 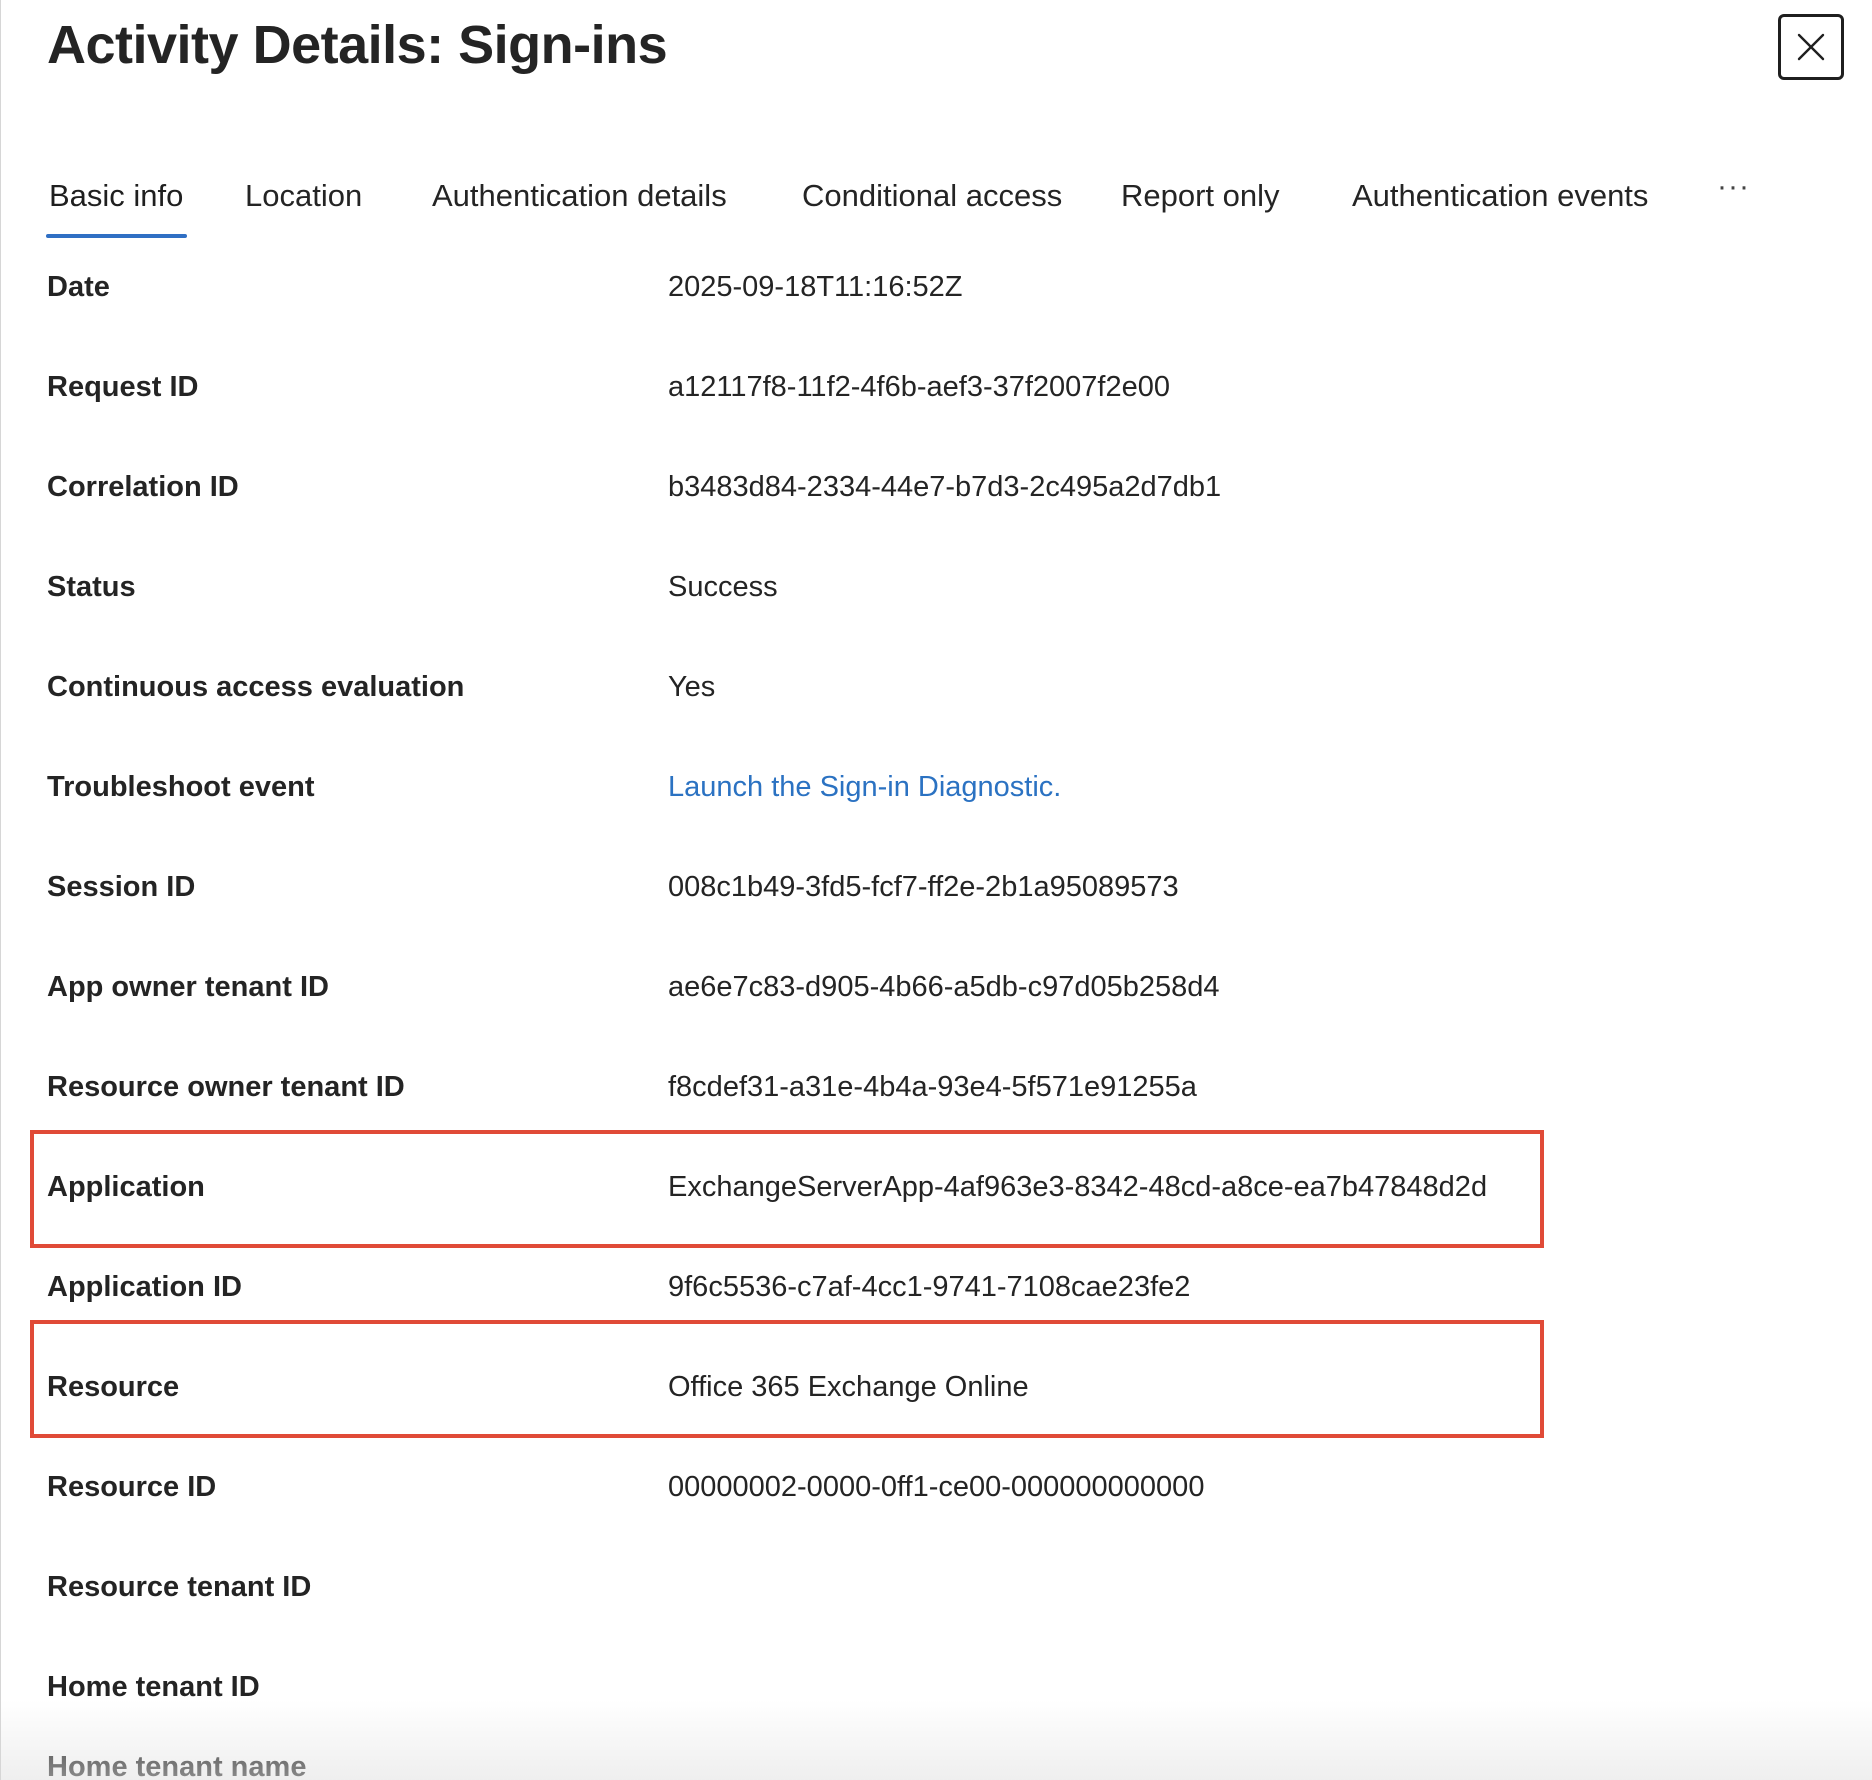 What do you see at coordinates (932, 1087) in the screenshot?
I see `detail-value: f8cdef31-a31e-4b4a-93e4-5f571e91255a` at bounding box center [932, 1087].